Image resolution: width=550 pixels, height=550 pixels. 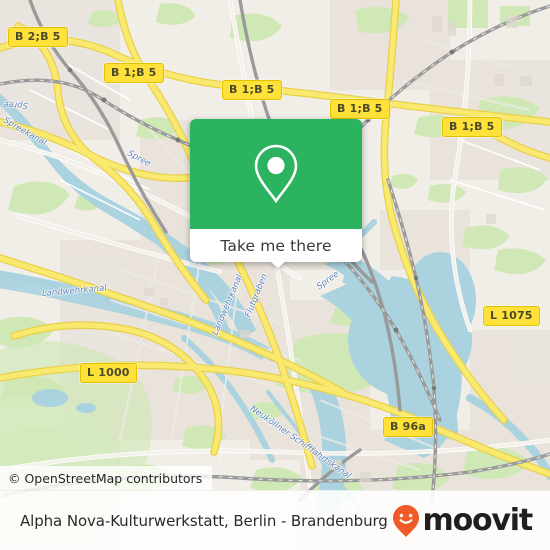 I want to click on osm-attribution: © OpenStreetMap contributors, so click(x=106, y=478).